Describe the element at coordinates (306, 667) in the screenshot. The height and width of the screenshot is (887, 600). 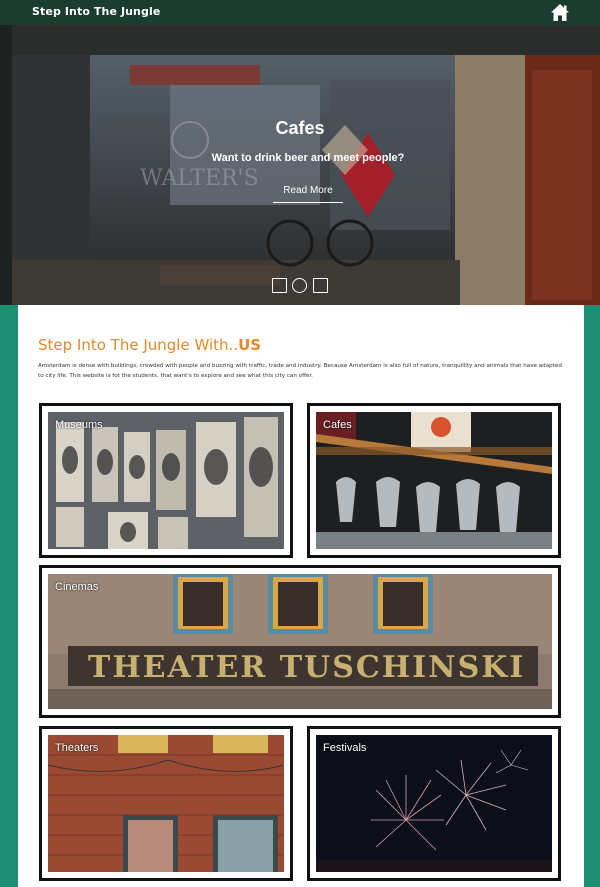
I see `svg-text: THEATER TUSCHINSKI` at that location.